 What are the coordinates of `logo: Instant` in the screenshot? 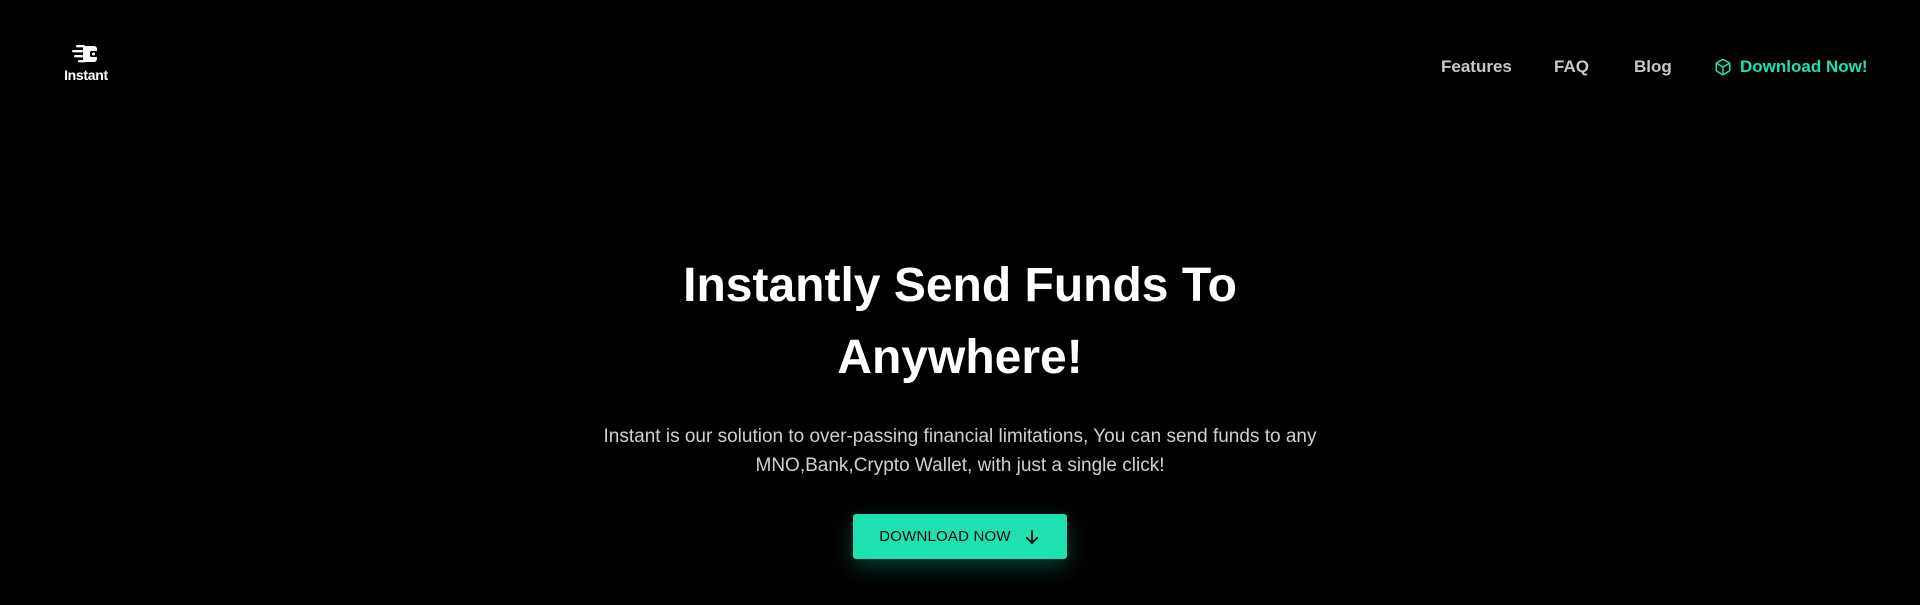 It's located at (86, 64).